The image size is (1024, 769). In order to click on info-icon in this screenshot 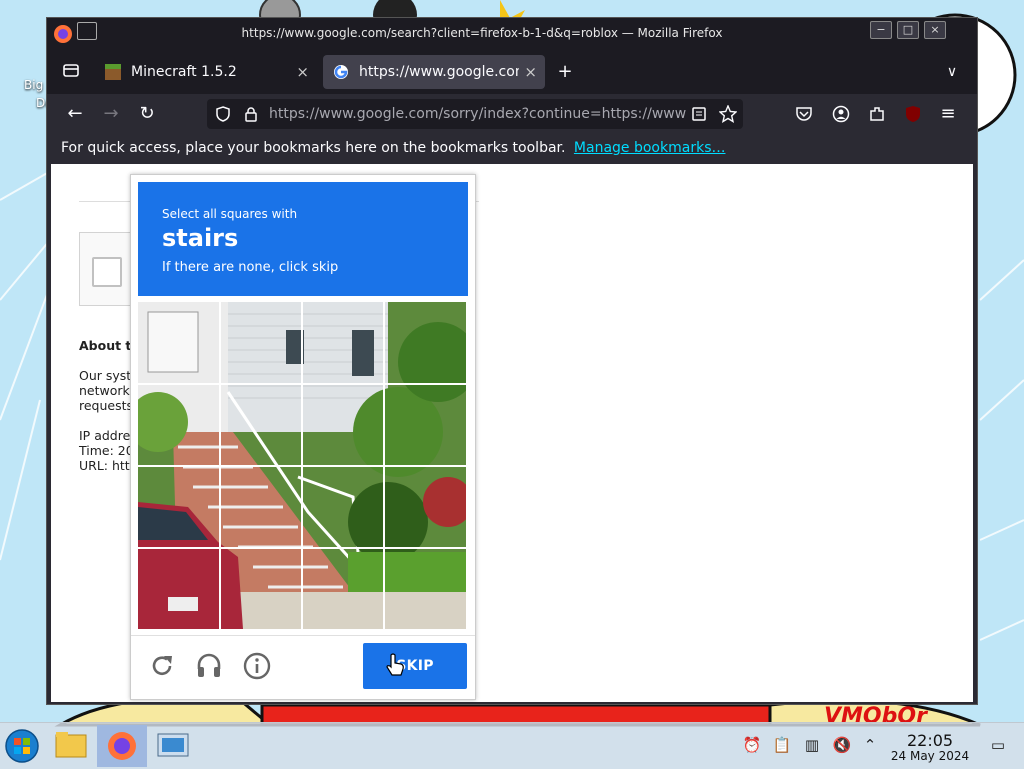, I will do `click(257, 666)`.